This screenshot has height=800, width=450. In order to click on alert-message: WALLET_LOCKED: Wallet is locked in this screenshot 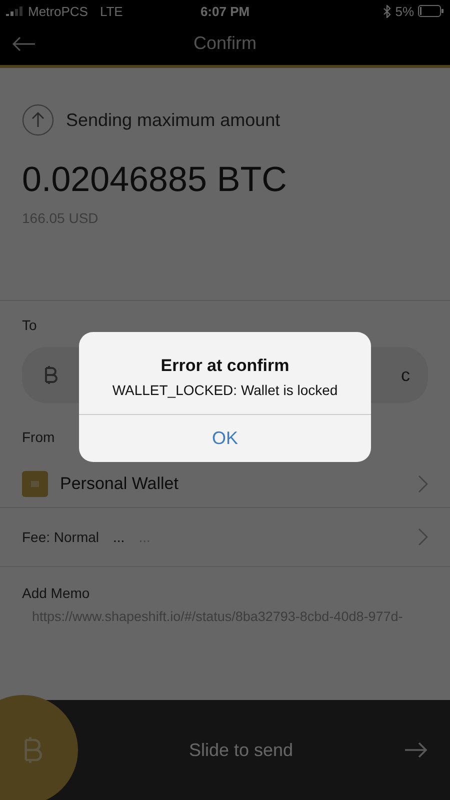, I will do `click(225, 390)`.